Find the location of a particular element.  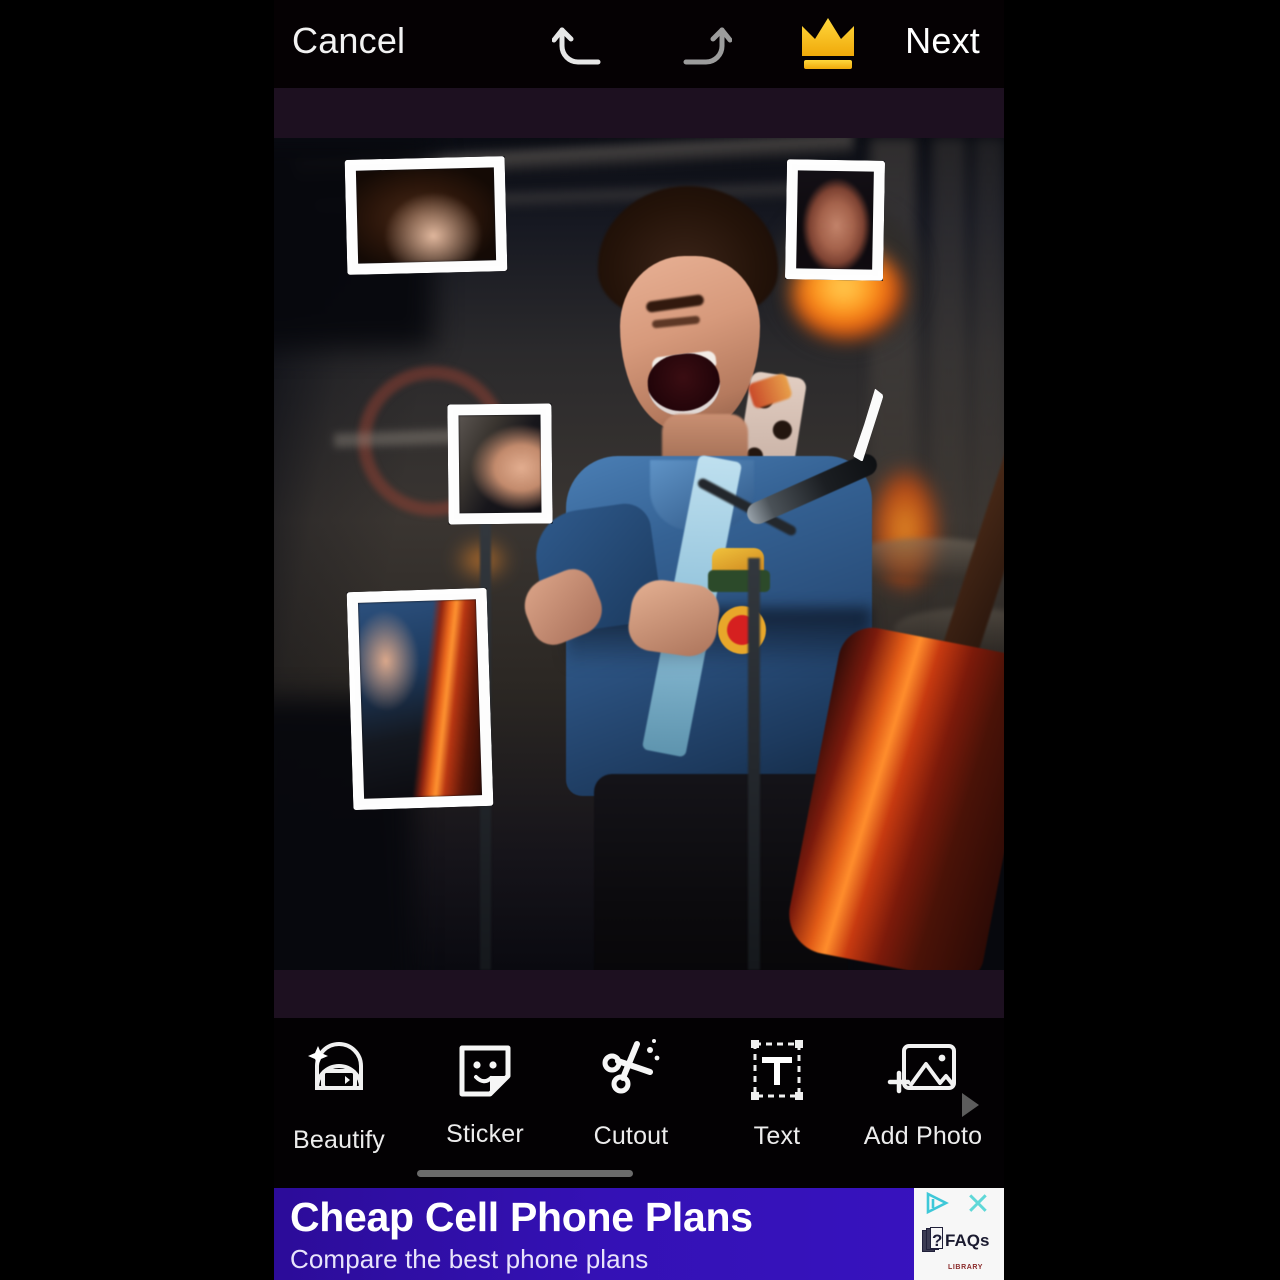

tool-cutout: Cutout is located at coordinates (631, 1093).